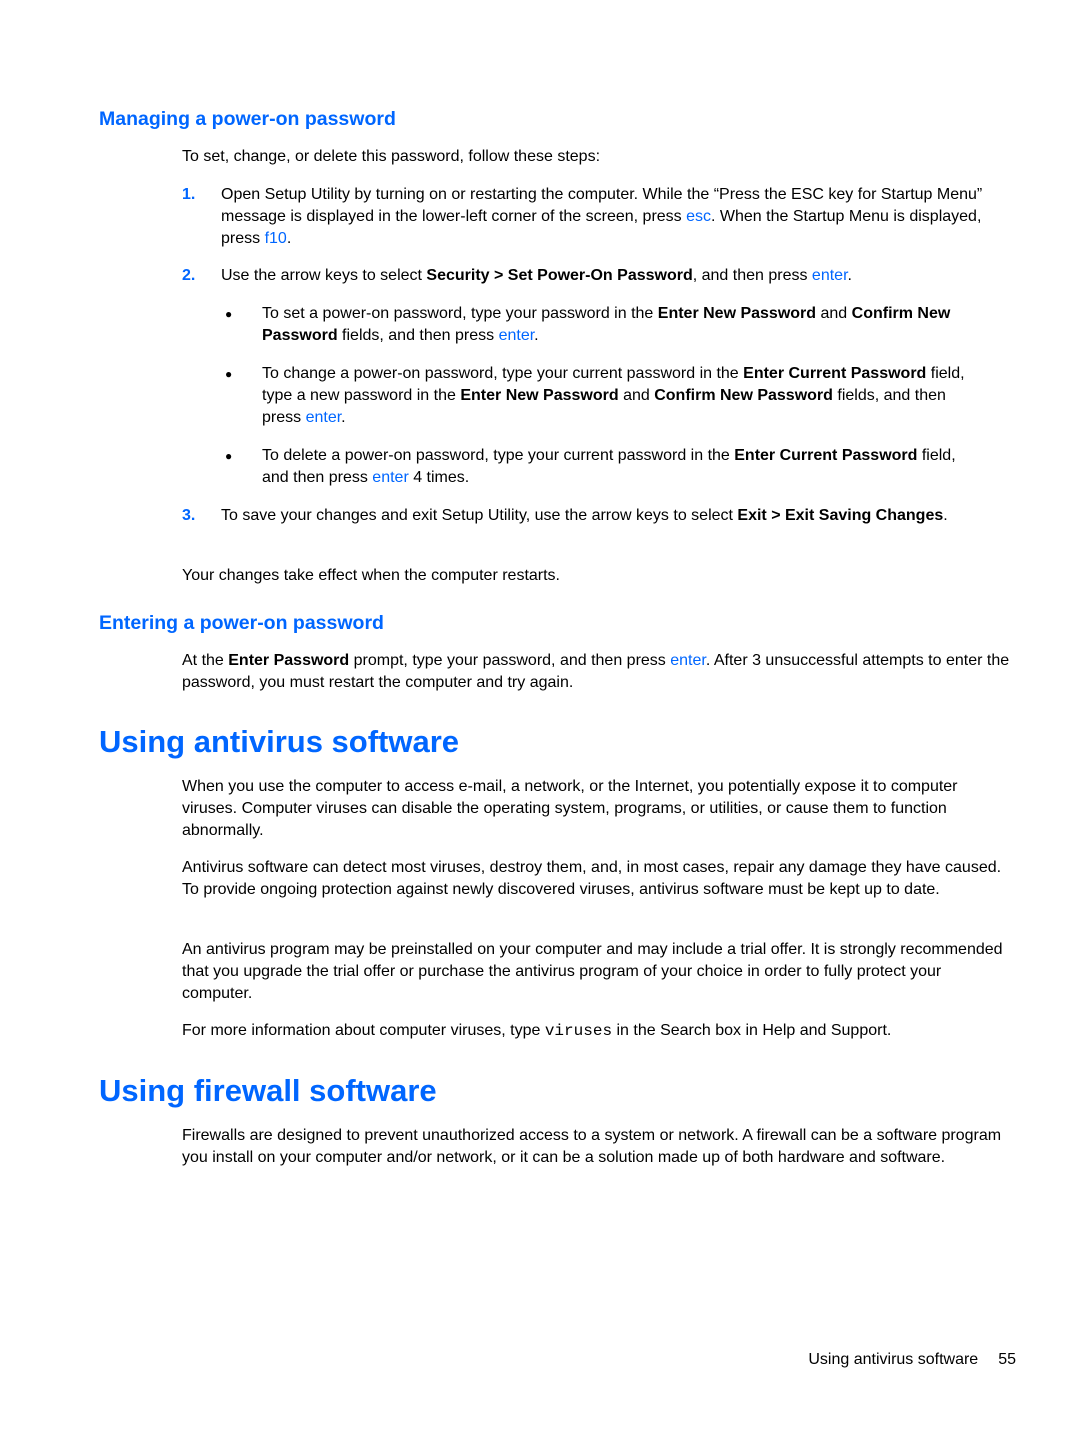  Describe the element at coordinates (559, 275) in the screenshot. I see `bold-term: Security > Set Power-On Password` at that location.